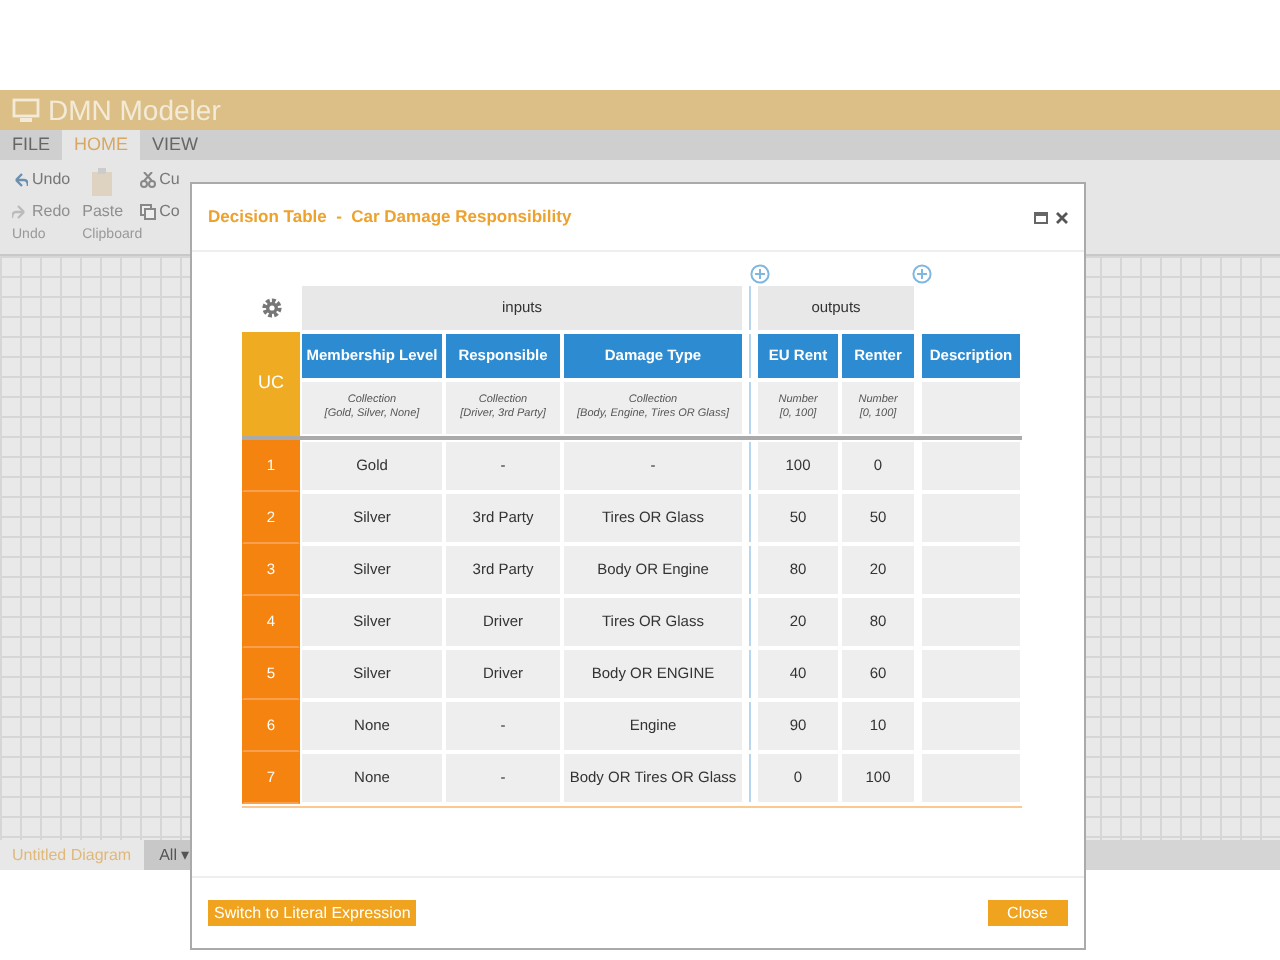  Describe the element at coordinates (1027, 913) in the screenshot. I see `close-button: Close` at that location.